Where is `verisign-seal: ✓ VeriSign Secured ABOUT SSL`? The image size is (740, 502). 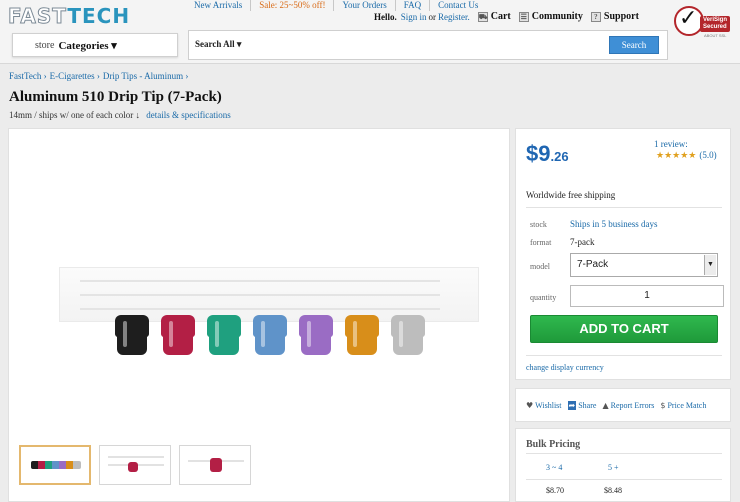
verisign-seal: ✓ VeriSign Secured ABOUT SSL is located at coordinates (702, 23).